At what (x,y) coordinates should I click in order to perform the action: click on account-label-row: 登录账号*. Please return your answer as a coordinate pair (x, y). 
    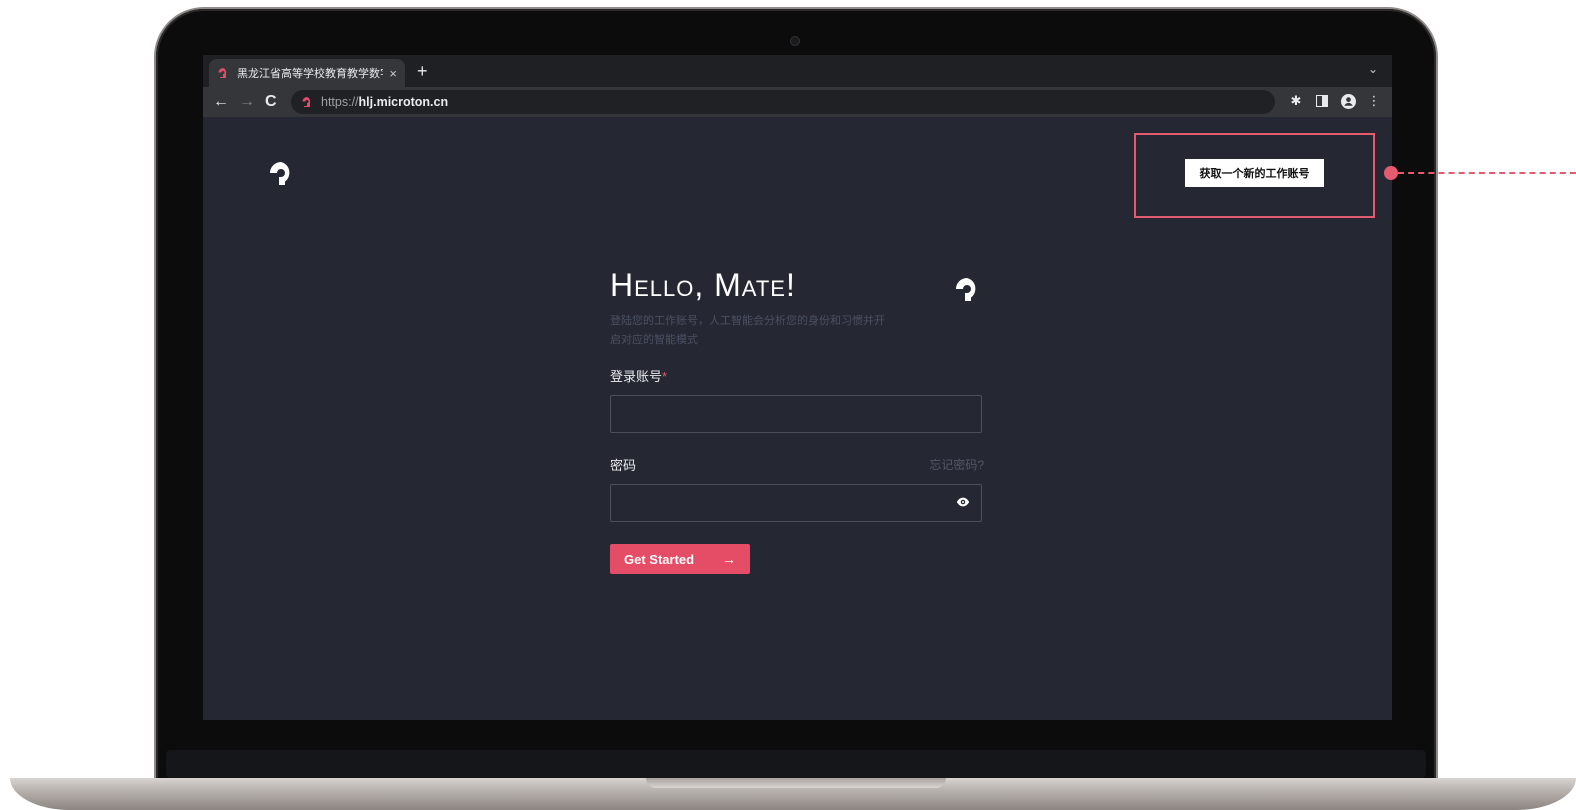
    Looking at the image, I should click on (797, 375).